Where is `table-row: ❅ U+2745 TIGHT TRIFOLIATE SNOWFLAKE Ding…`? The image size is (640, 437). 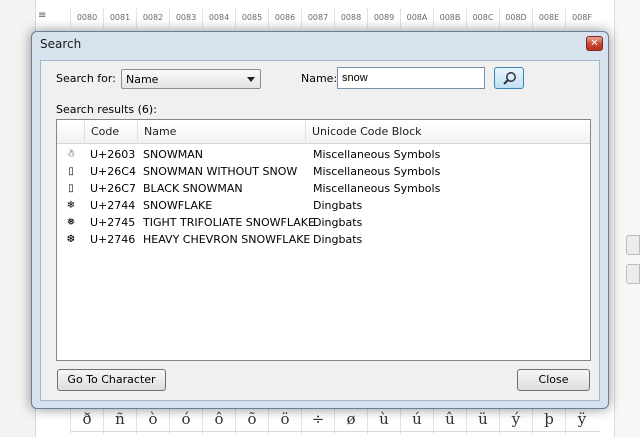
table-row: ❅ U+2745 TIGHT TRIFOLIATE SNOWFLAKE Ding… is located at coordinates (323, 222).